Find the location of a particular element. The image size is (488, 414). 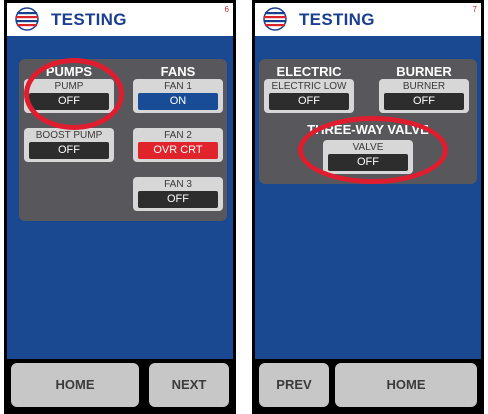

boost-pump-tile: BOOST PUMP OFF is located at coordinates (69, 145).